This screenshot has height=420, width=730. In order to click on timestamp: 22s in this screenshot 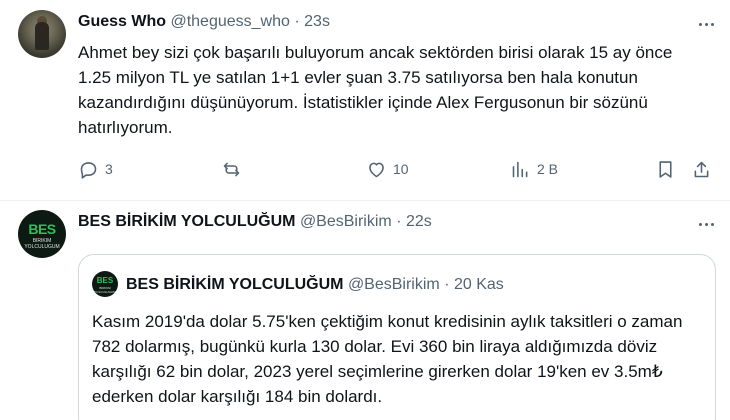, I will do `click(419, 221)`.